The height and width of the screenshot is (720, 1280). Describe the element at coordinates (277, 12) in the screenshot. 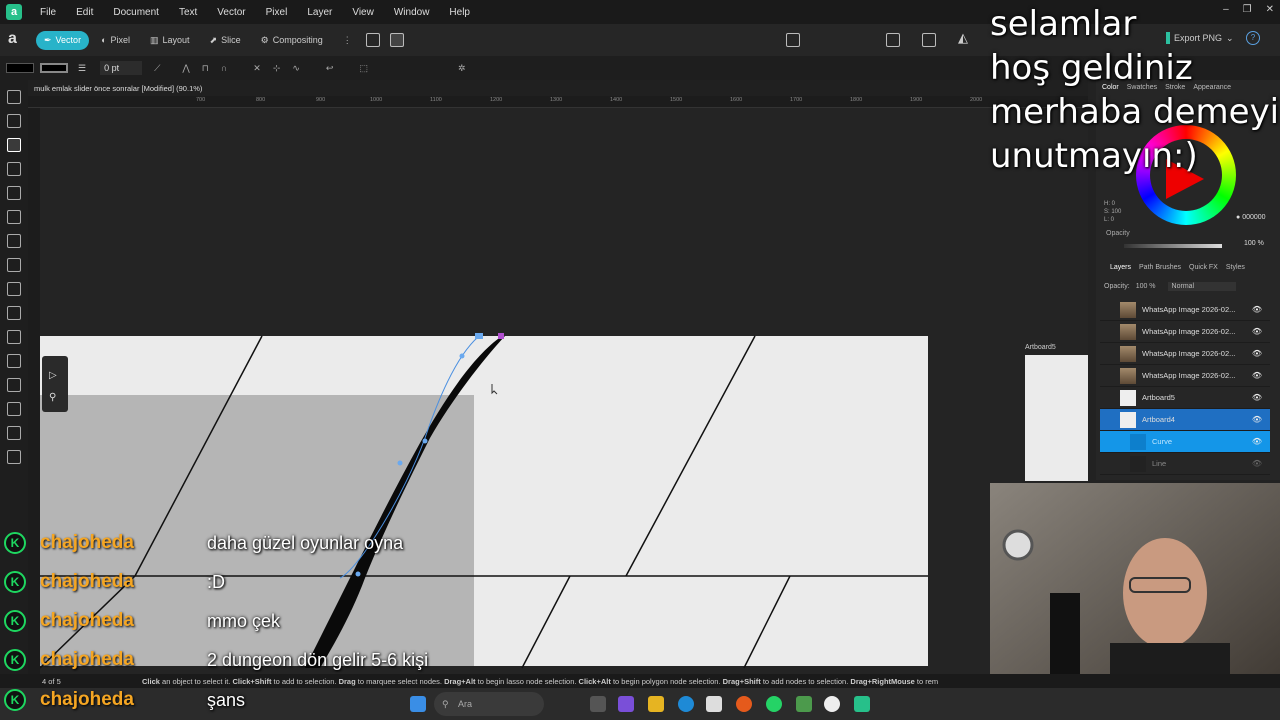

I see `menu-pixel: Pixel` at that location.